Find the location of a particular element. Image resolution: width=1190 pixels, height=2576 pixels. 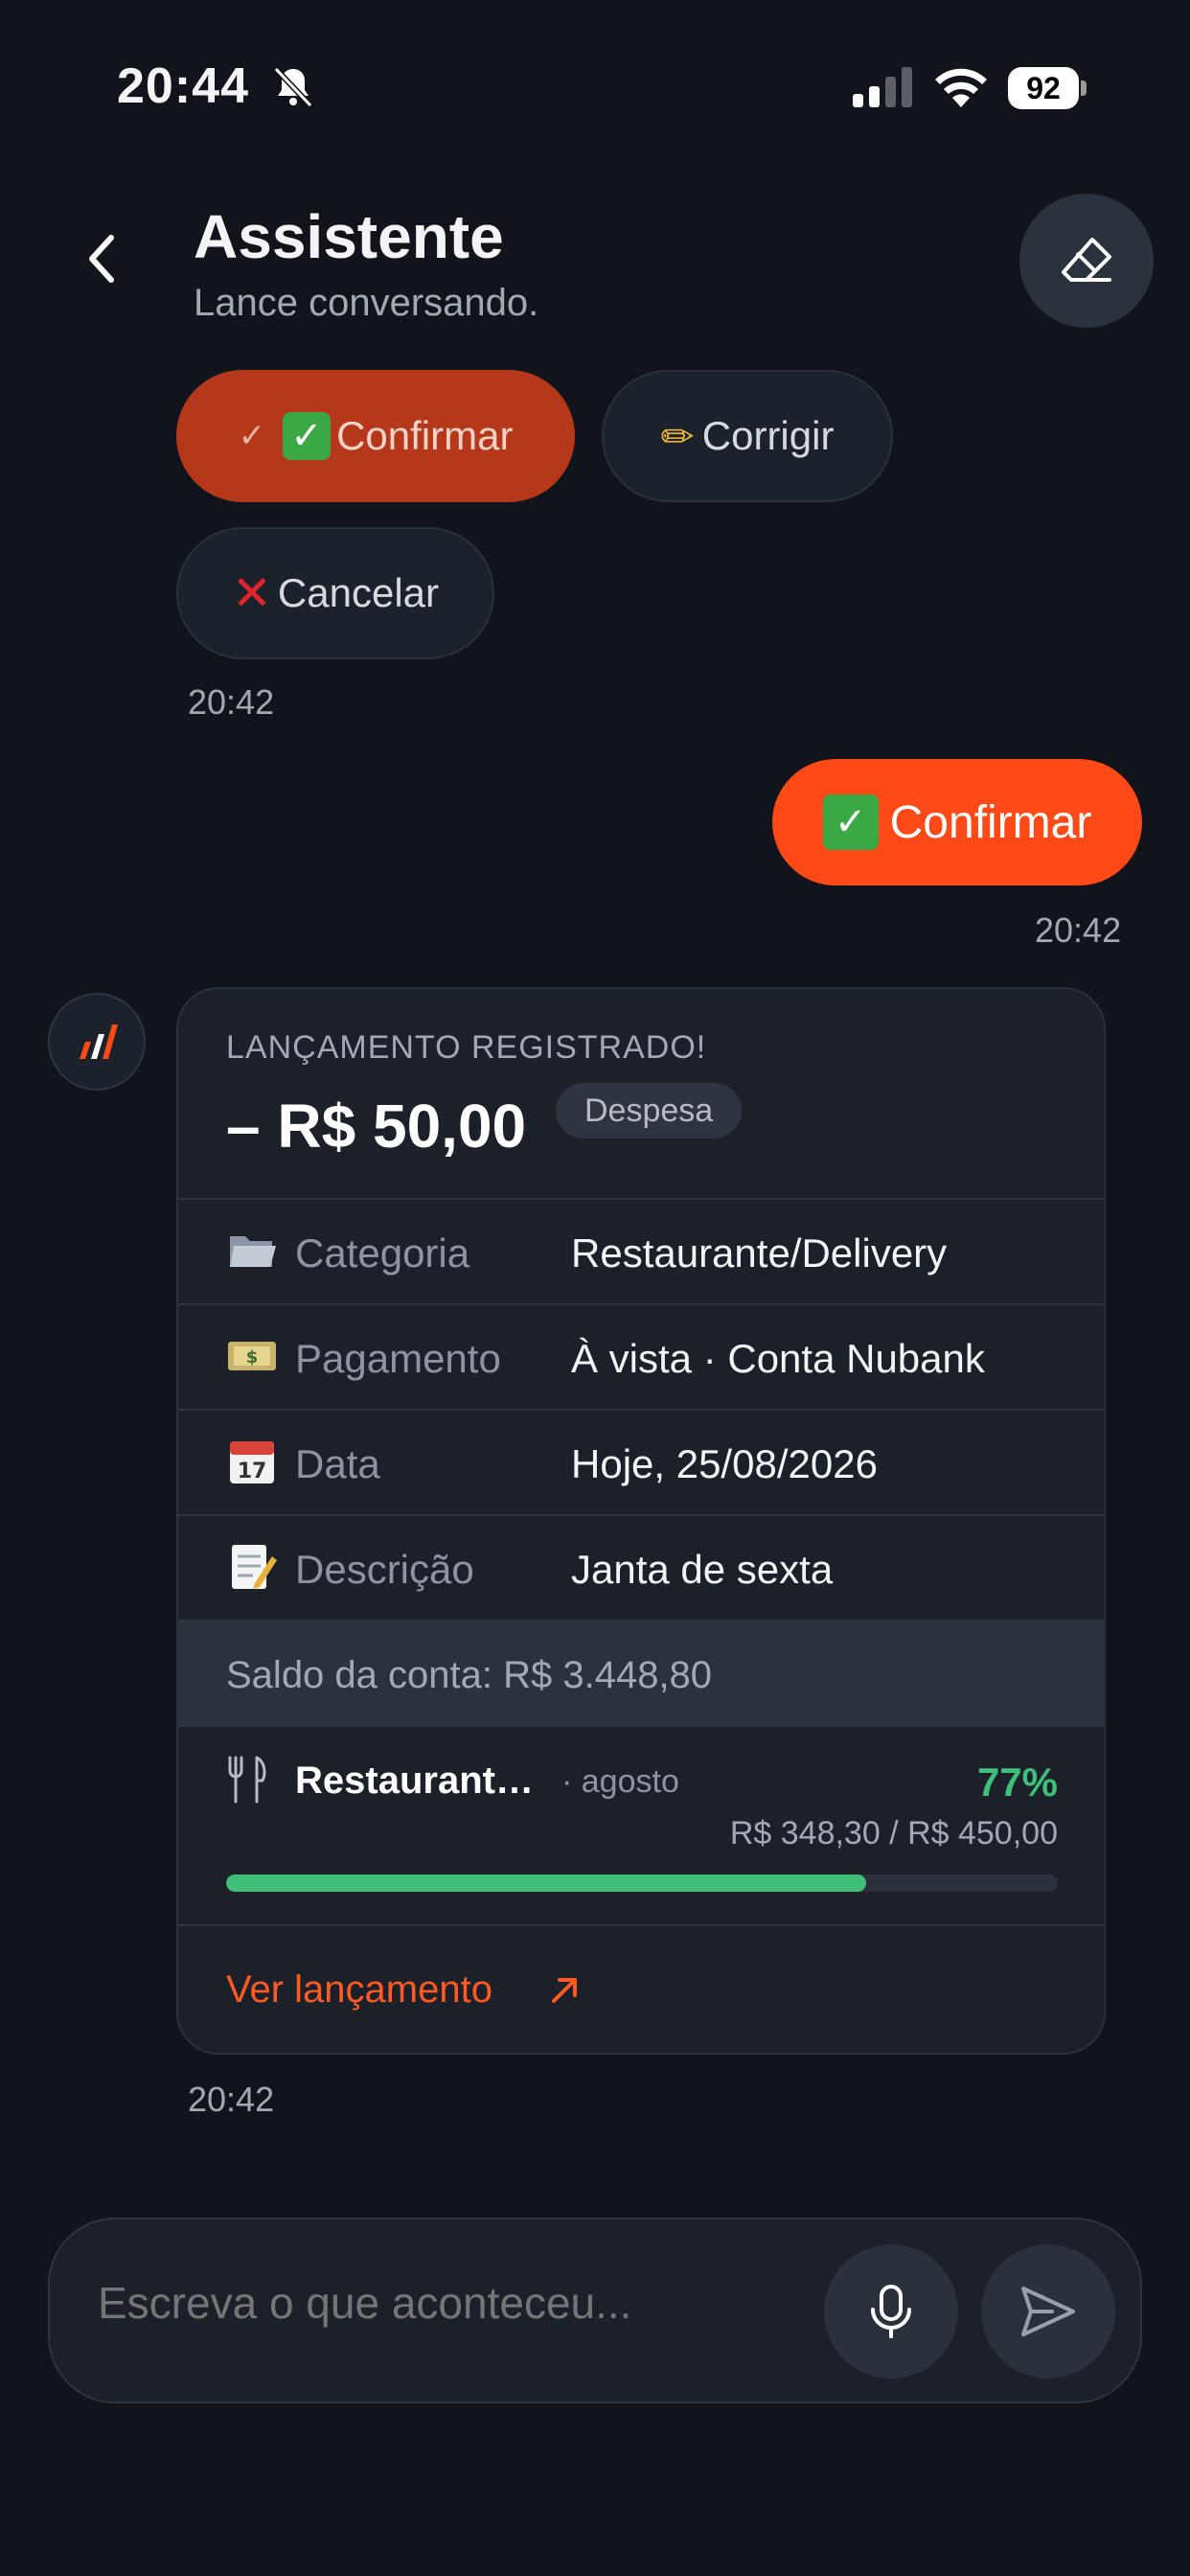

pencil-icon: ✏ is located at coordinates (678, 436).